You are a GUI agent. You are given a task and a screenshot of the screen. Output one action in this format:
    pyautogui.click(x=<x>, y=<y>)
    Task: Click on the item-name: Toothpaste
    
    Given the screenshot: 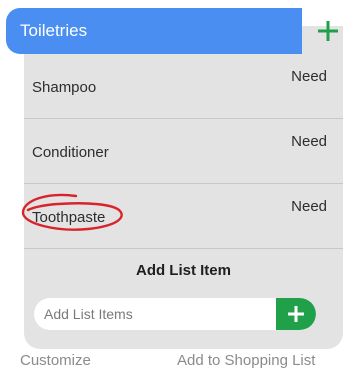 What is the action you would take?
    pyautogui.click(x=69, y=217)
    